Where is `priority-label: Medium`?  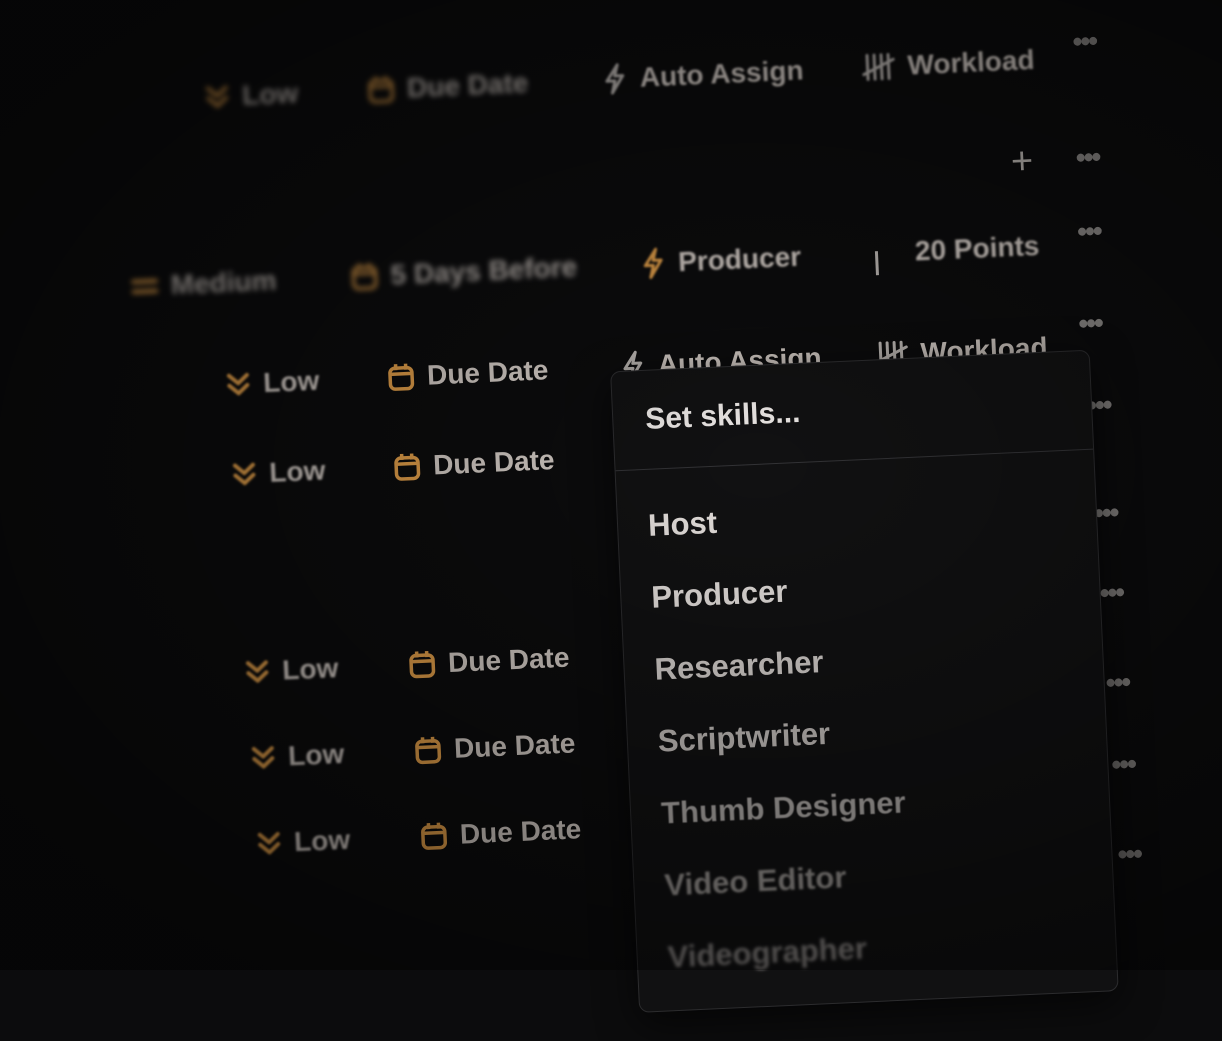
priority-label: Medium is located at coordinates (223, 282).